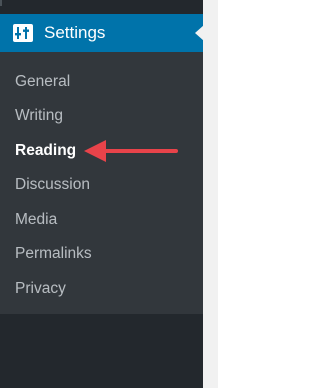 The width and height of the screenshot is (320, 388). What do you see at coordinates (75, 32) in the screenshot?
I see `settings-label: Settings` at bounding box center [75, 32].